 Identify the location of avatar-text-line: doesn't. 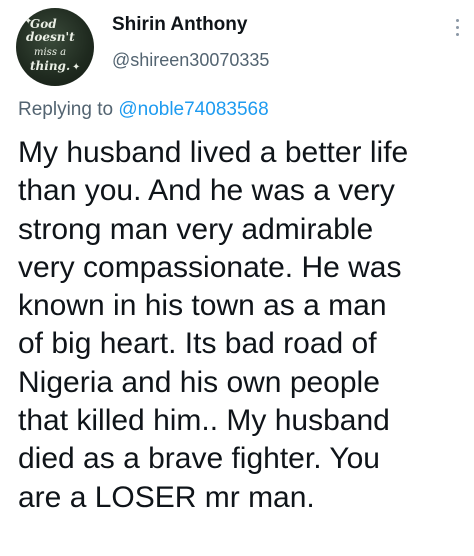
(50, 37).